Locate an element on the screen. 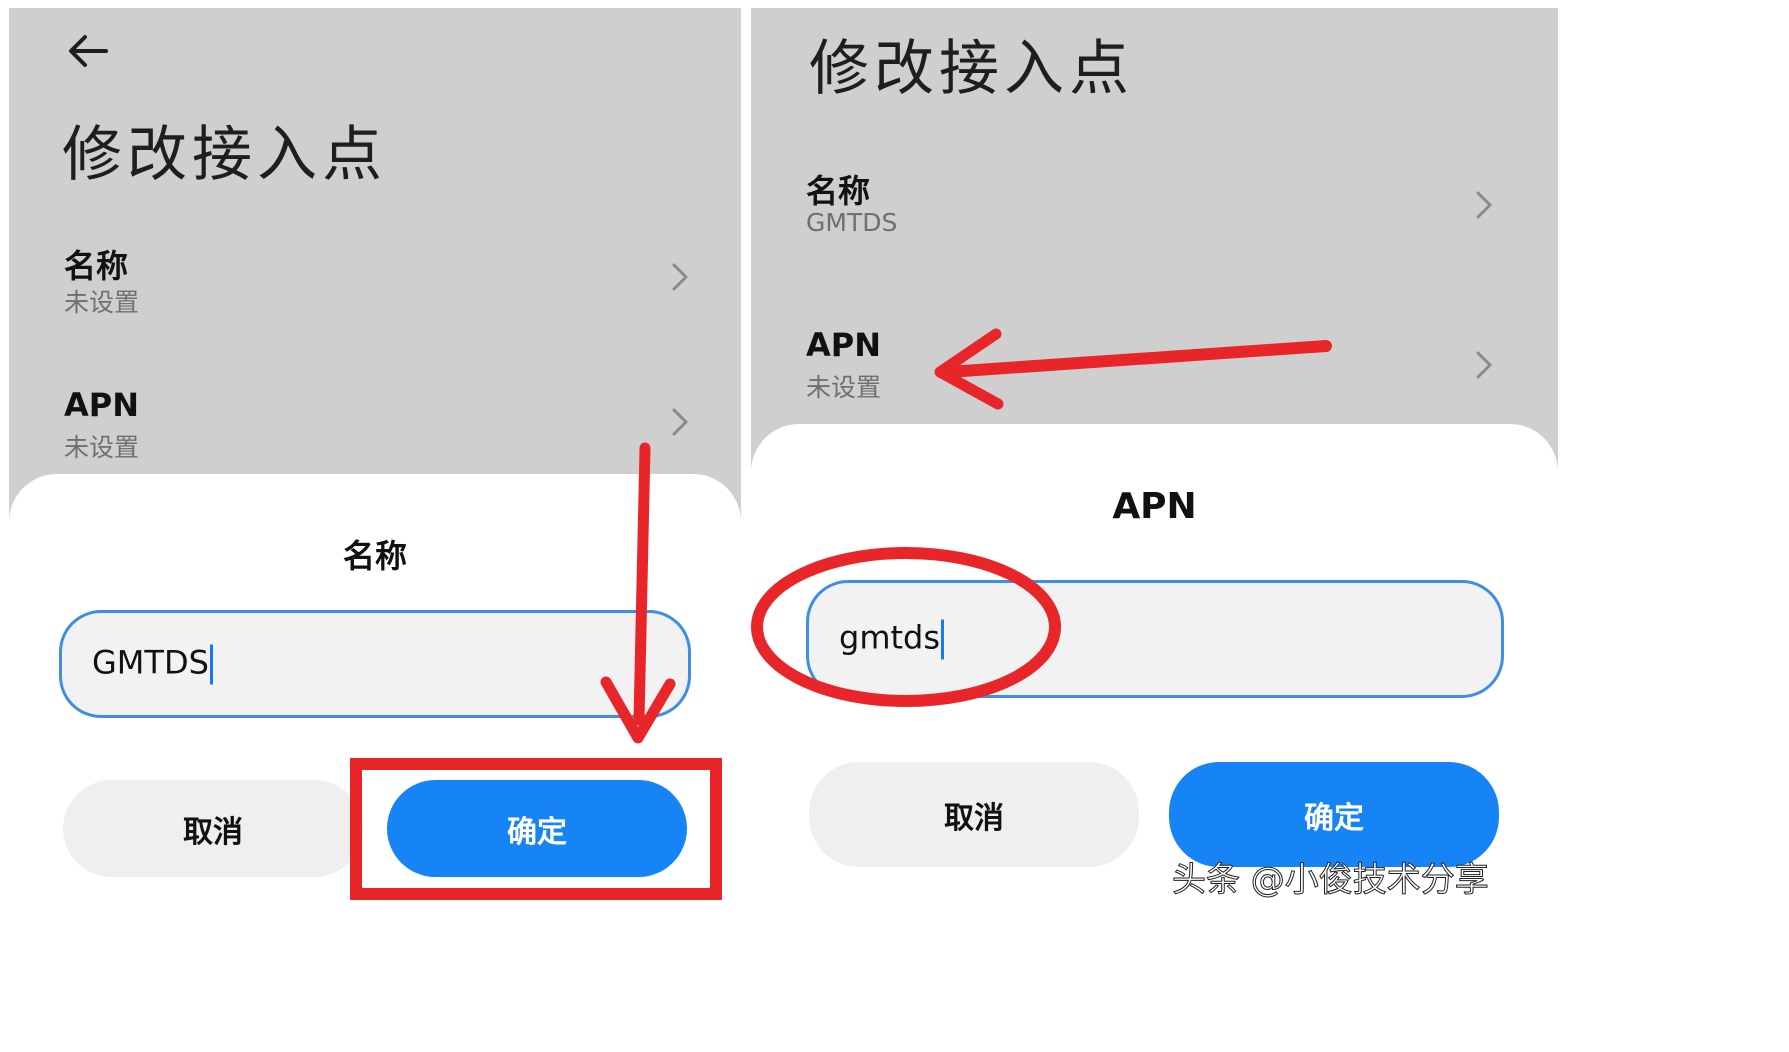 The height and width of the screenshot is (1052, 1789). dialog-title: 名称 is located at coordinates (374, 556).